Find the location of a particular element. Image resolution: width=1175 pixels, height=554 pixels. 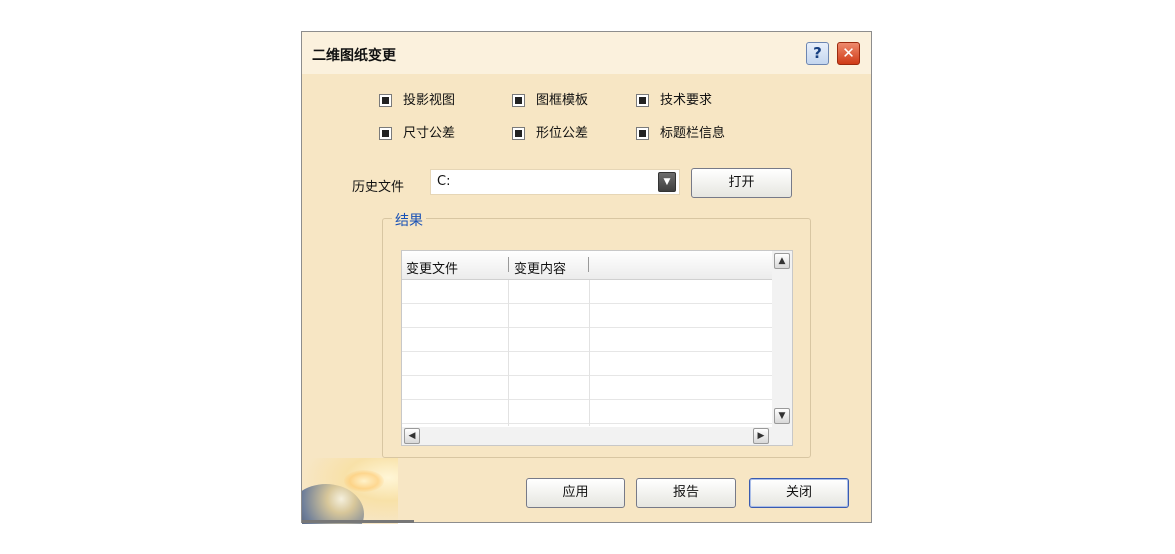

list-header: 变更文件 变更内容 is located at coordinates (587, 265).